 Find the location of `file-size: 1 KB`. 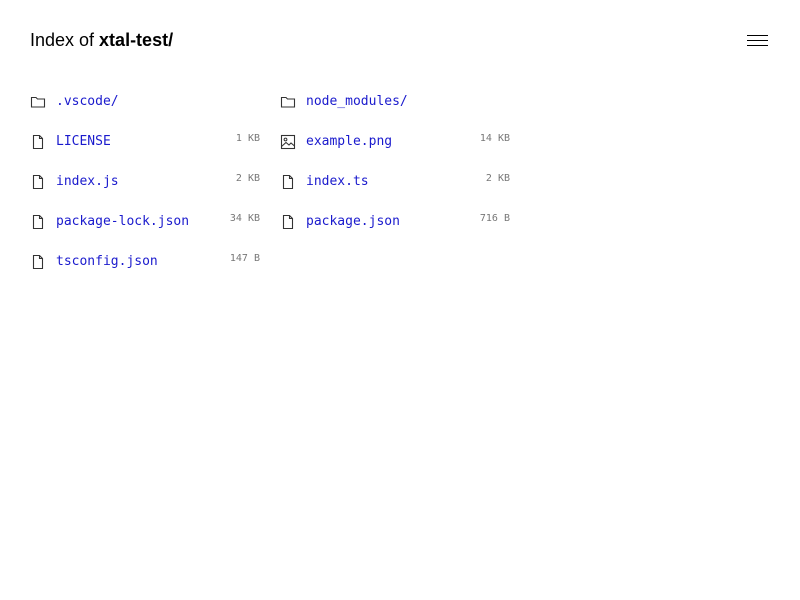

file-size: 1 KB is located at coordinates (247, 138).